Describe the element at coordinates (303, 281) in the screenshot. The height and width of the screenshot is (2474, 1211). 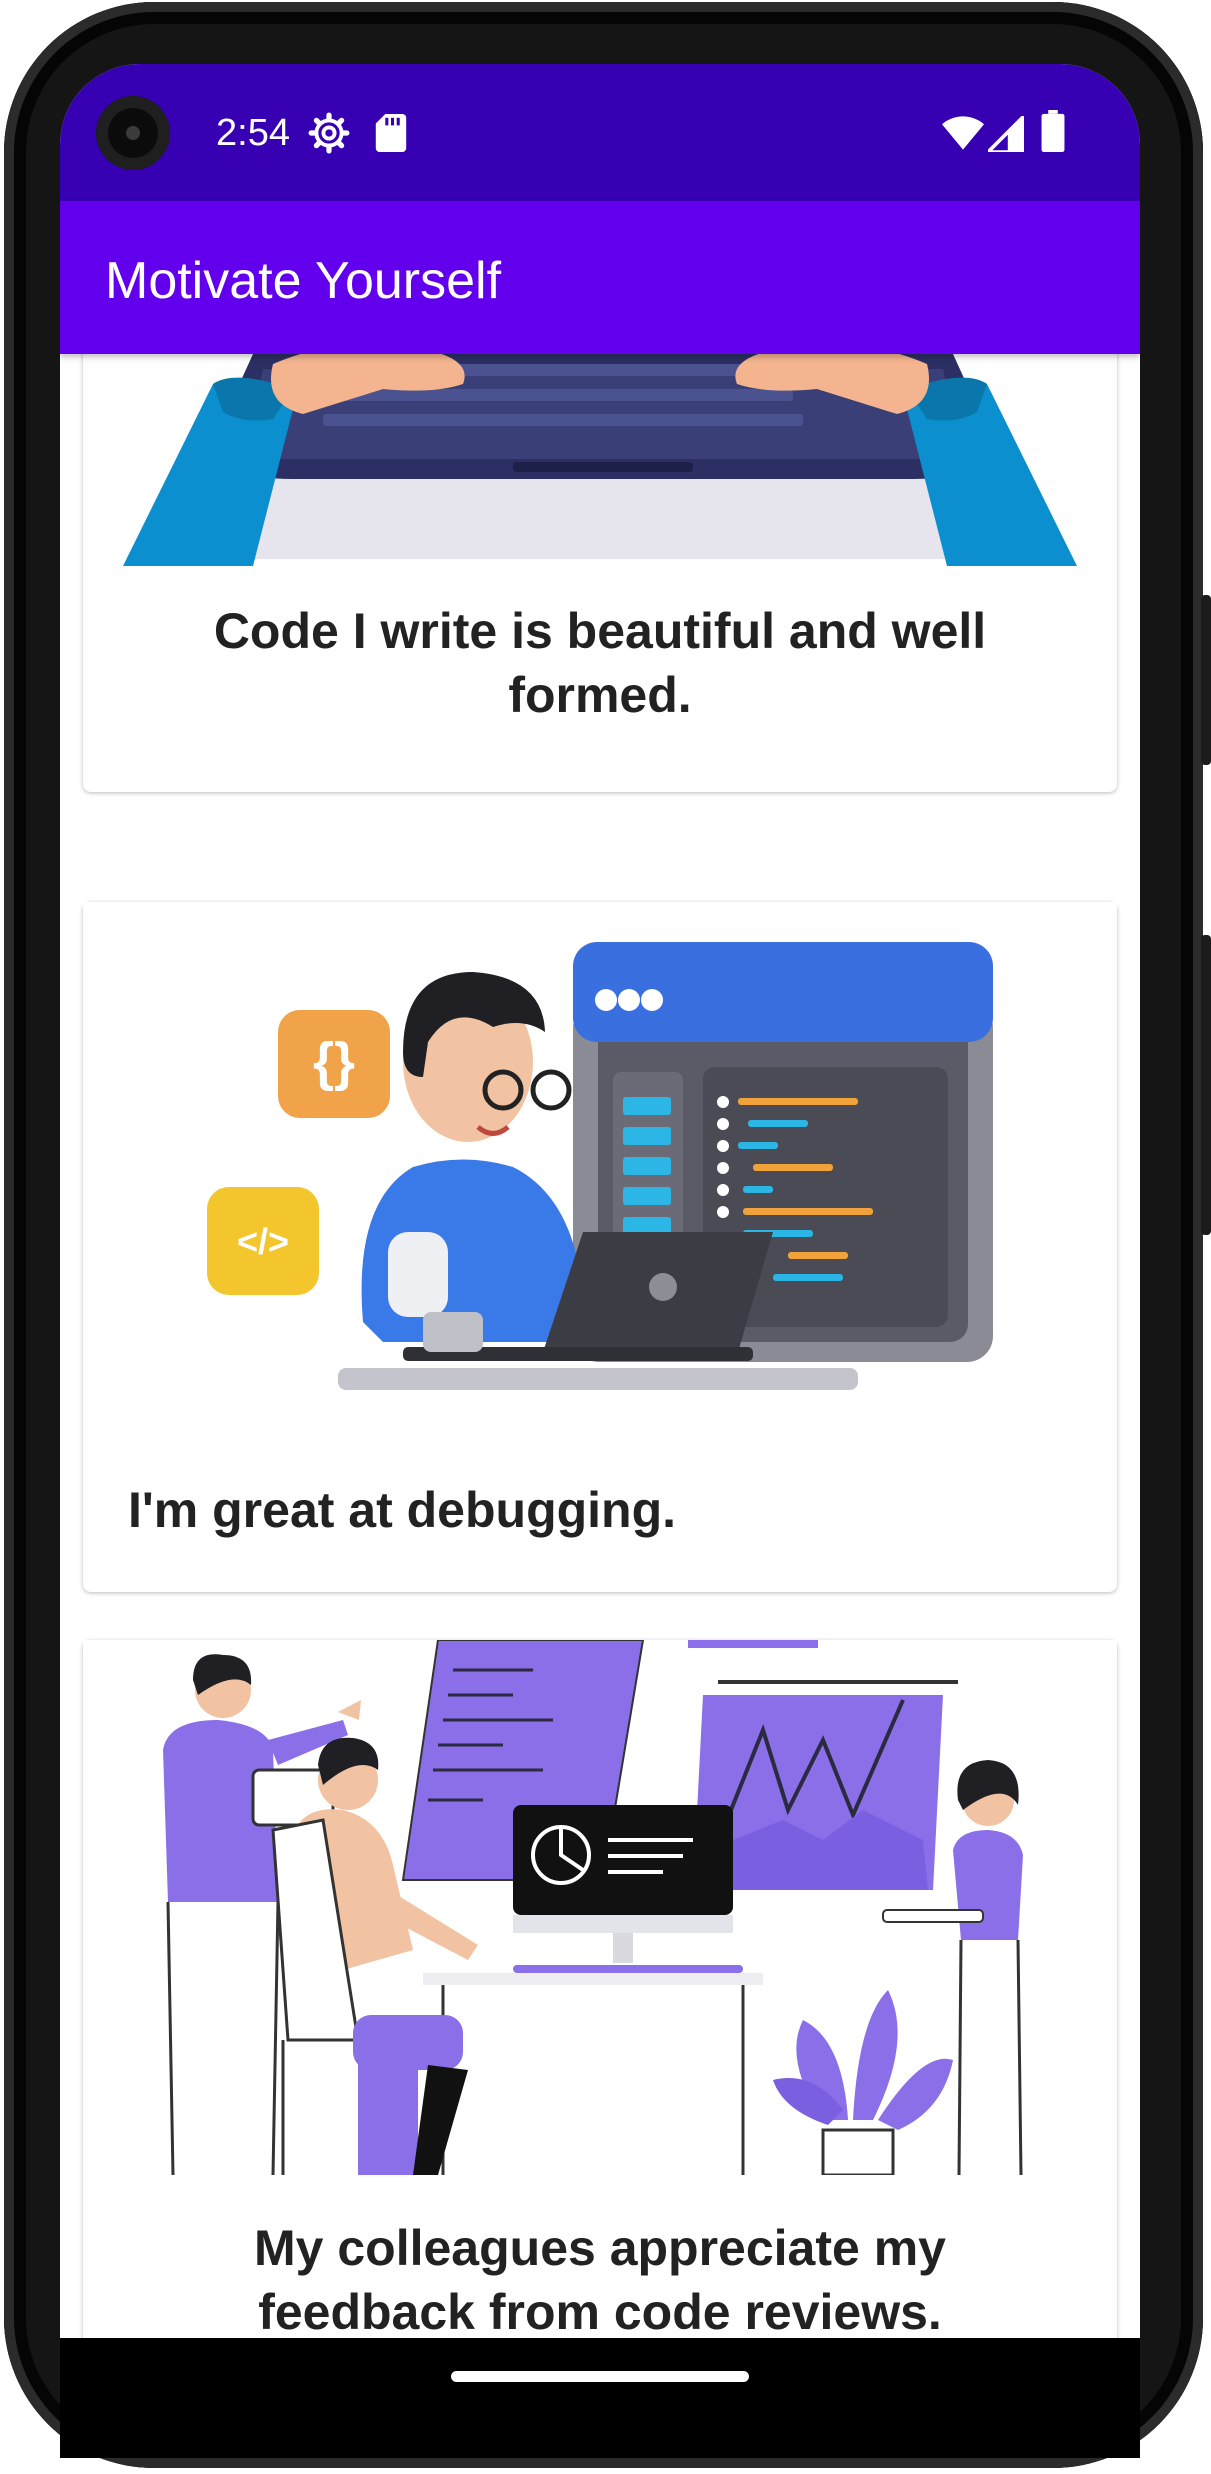
I see `app-title: Motivate Yourself` at that location.